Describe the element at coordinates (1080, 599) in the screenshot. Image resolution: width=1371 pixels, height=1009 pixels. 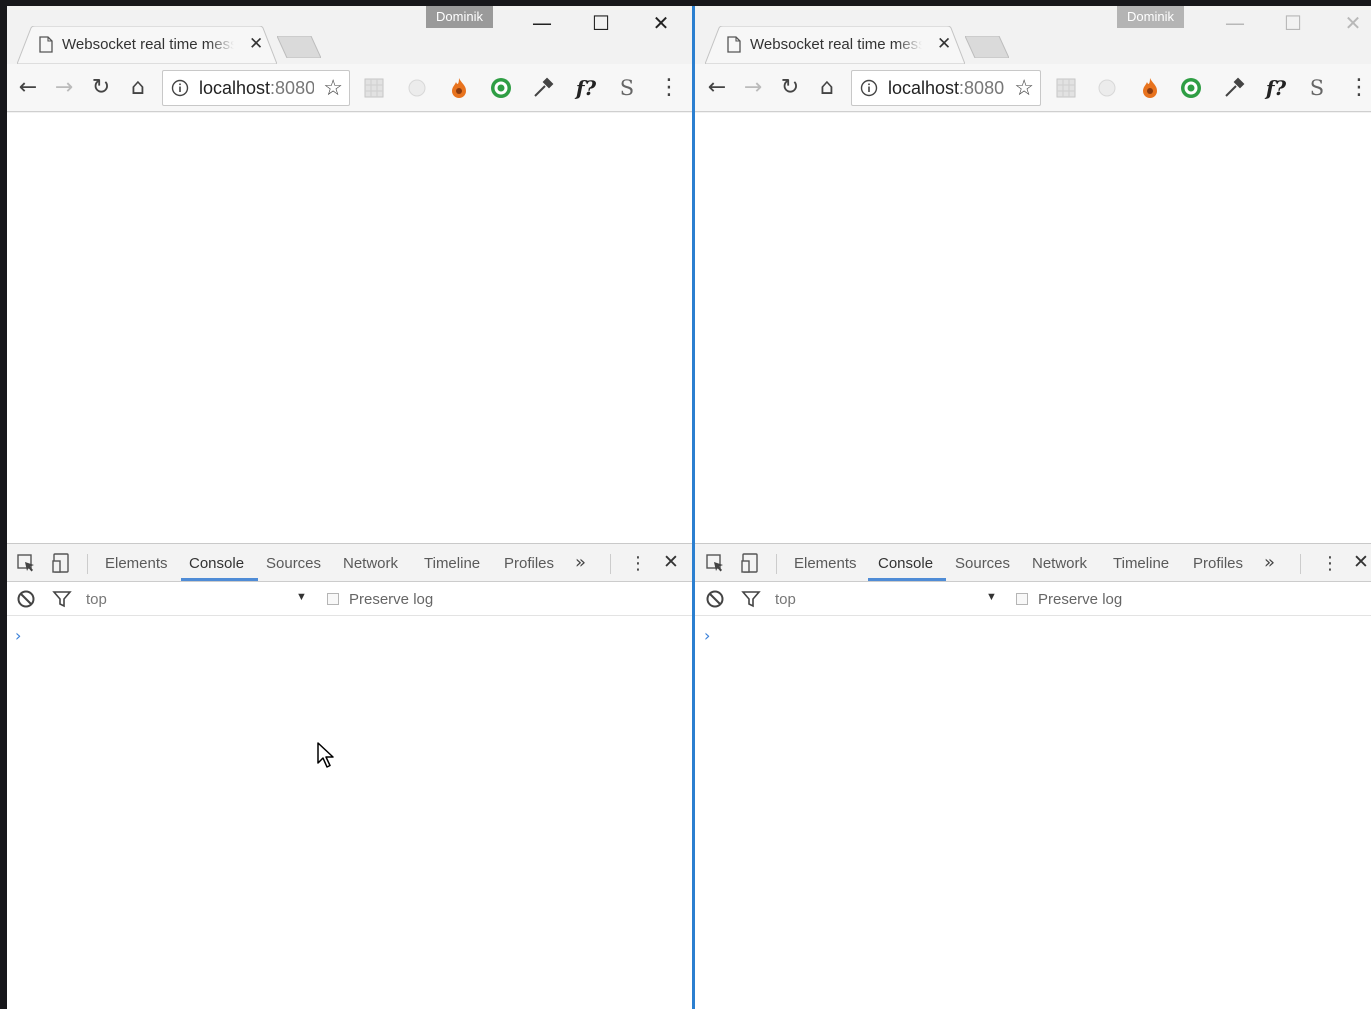
I see `preserve-log-label: Preserve log` at that location.